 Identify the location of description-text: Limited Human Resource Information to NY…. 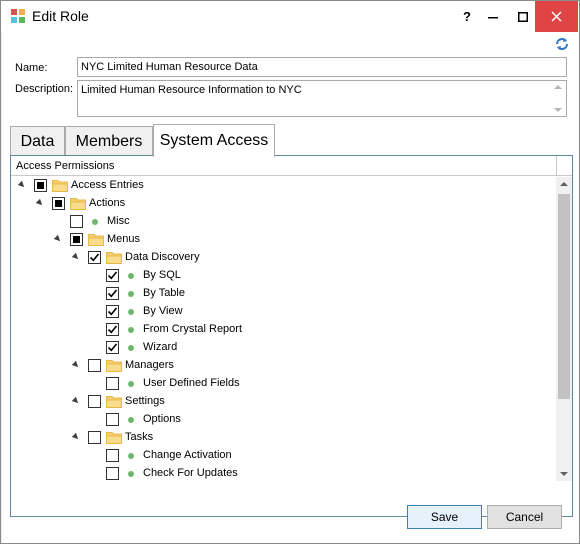
(191, 90).